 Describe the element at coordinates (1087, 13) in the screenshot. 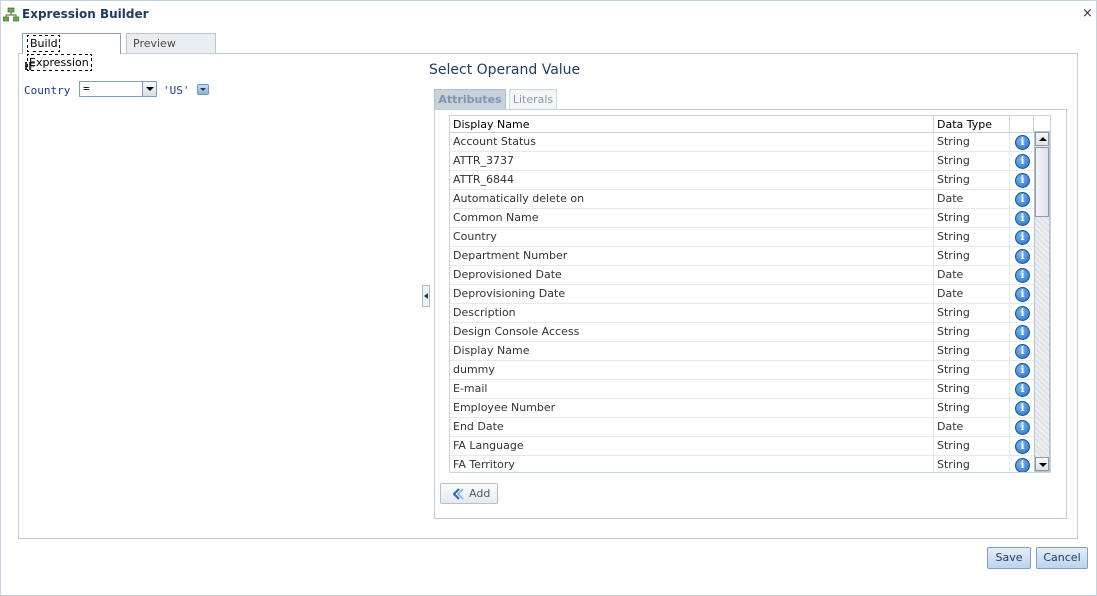

I see `close-icon: ×` at that location.